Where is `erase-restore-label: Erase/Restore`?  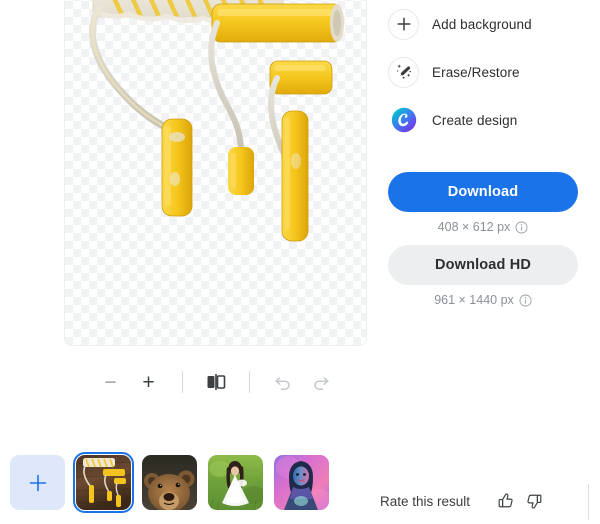
erase-restore-label: Erase/Restore is located at coordinates (476, 72).